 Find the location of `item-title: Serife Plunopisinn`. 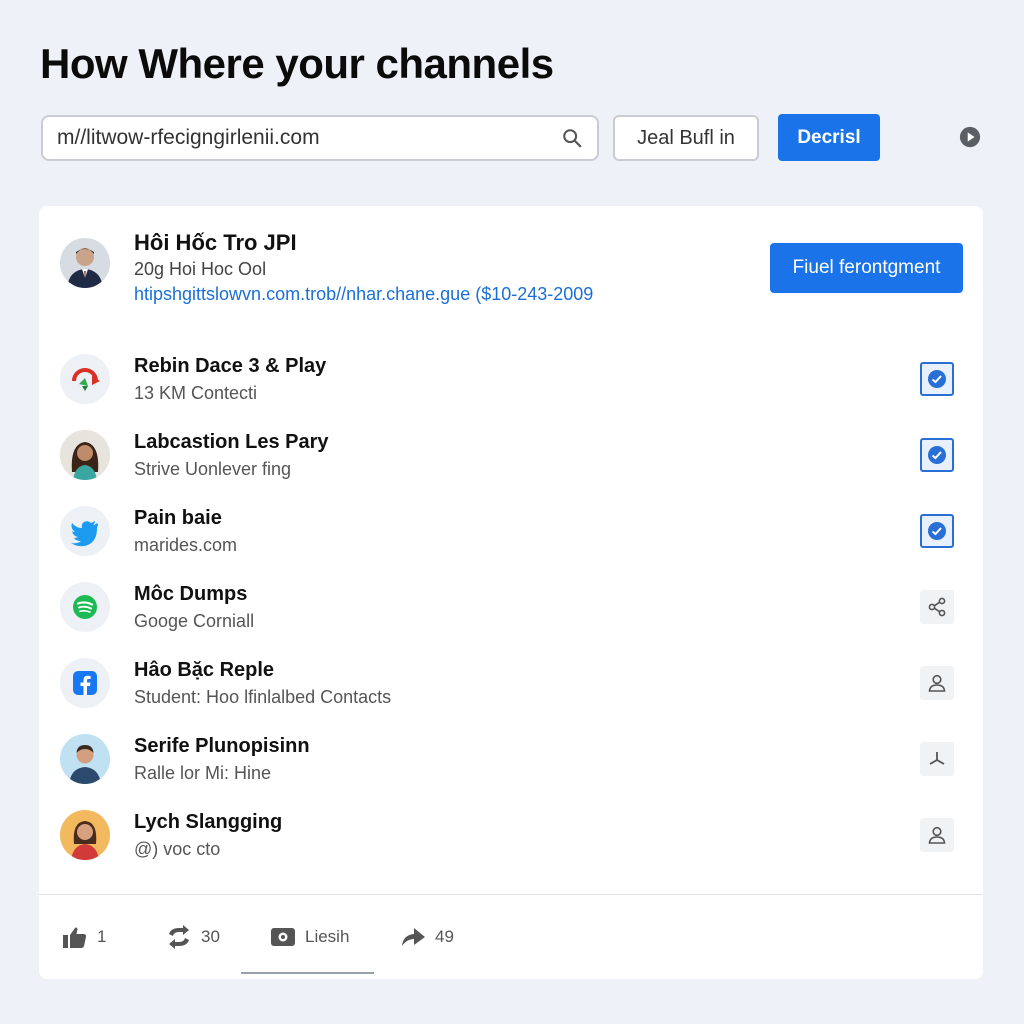

item-title: Serife Plunopisinn is located at coordinates (222, 746).